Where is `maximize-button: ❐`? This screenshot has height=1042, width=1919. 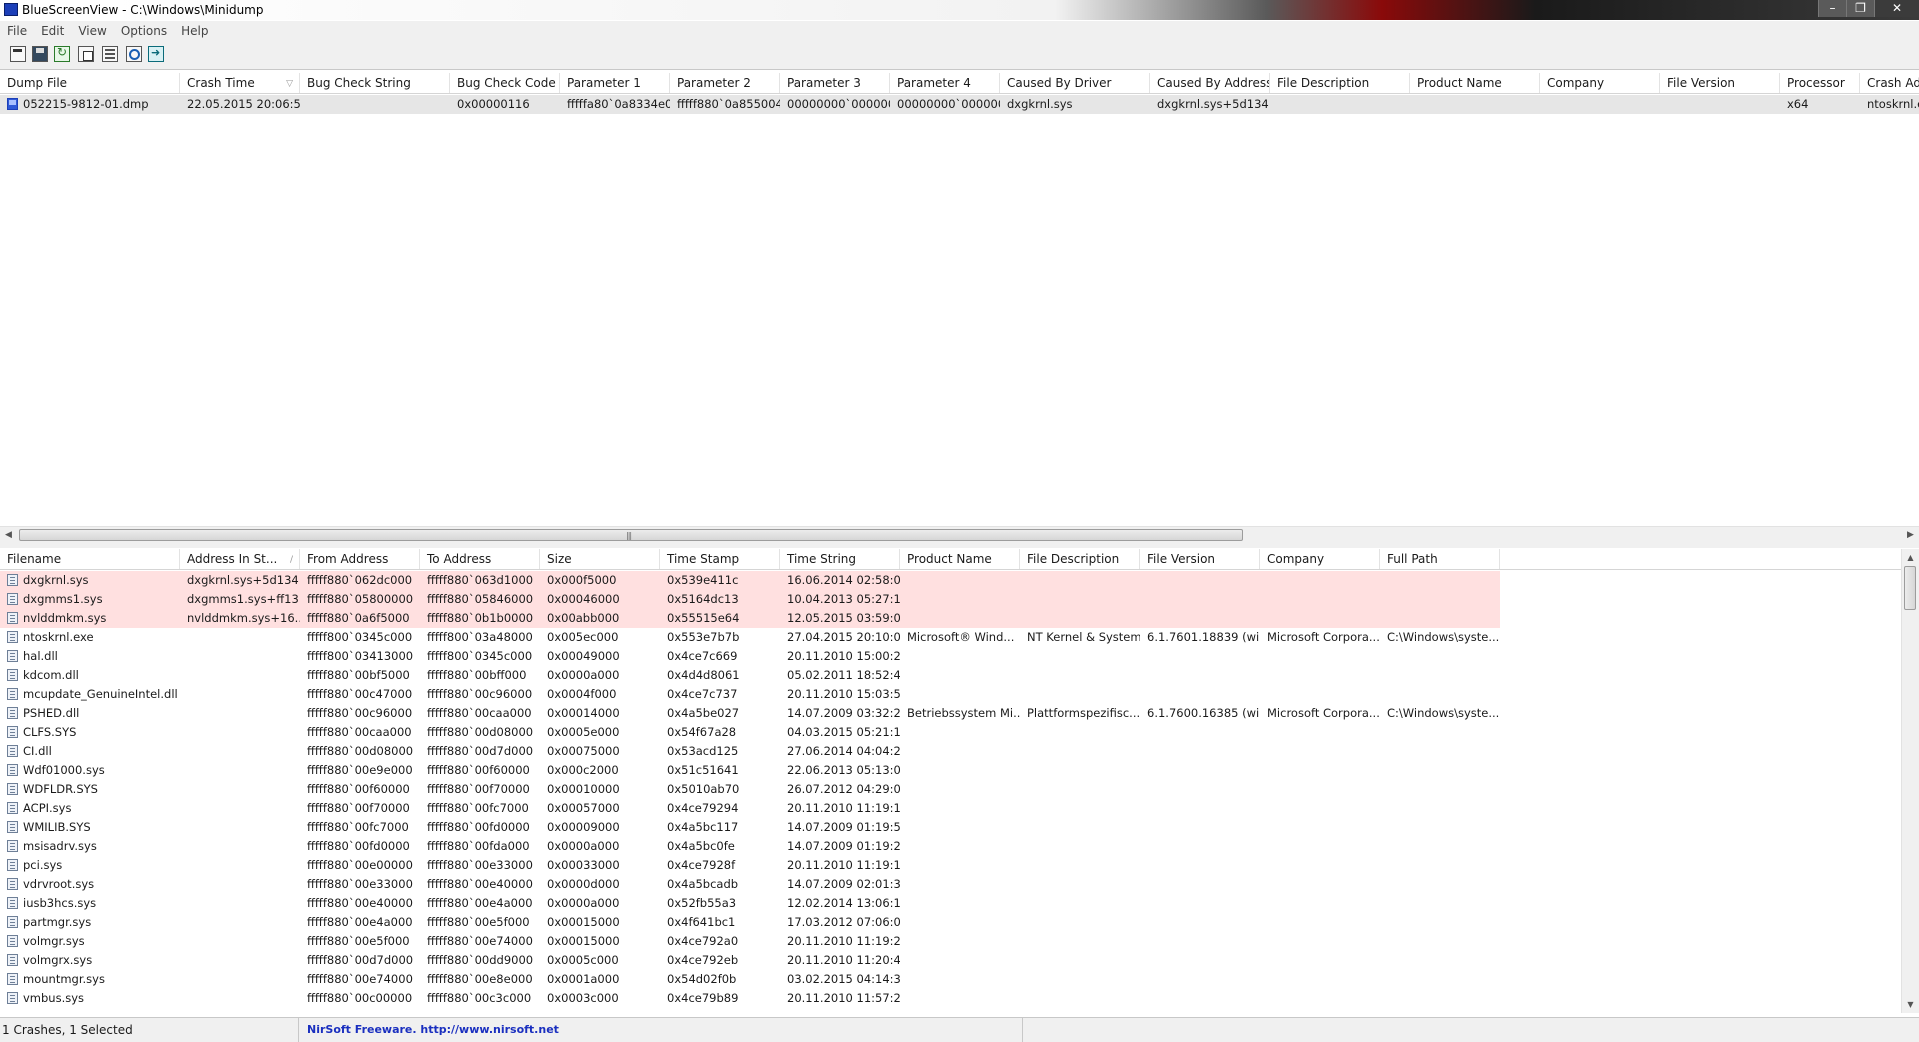 maximize-button: ❐ is located at coordinates (1860, 8).